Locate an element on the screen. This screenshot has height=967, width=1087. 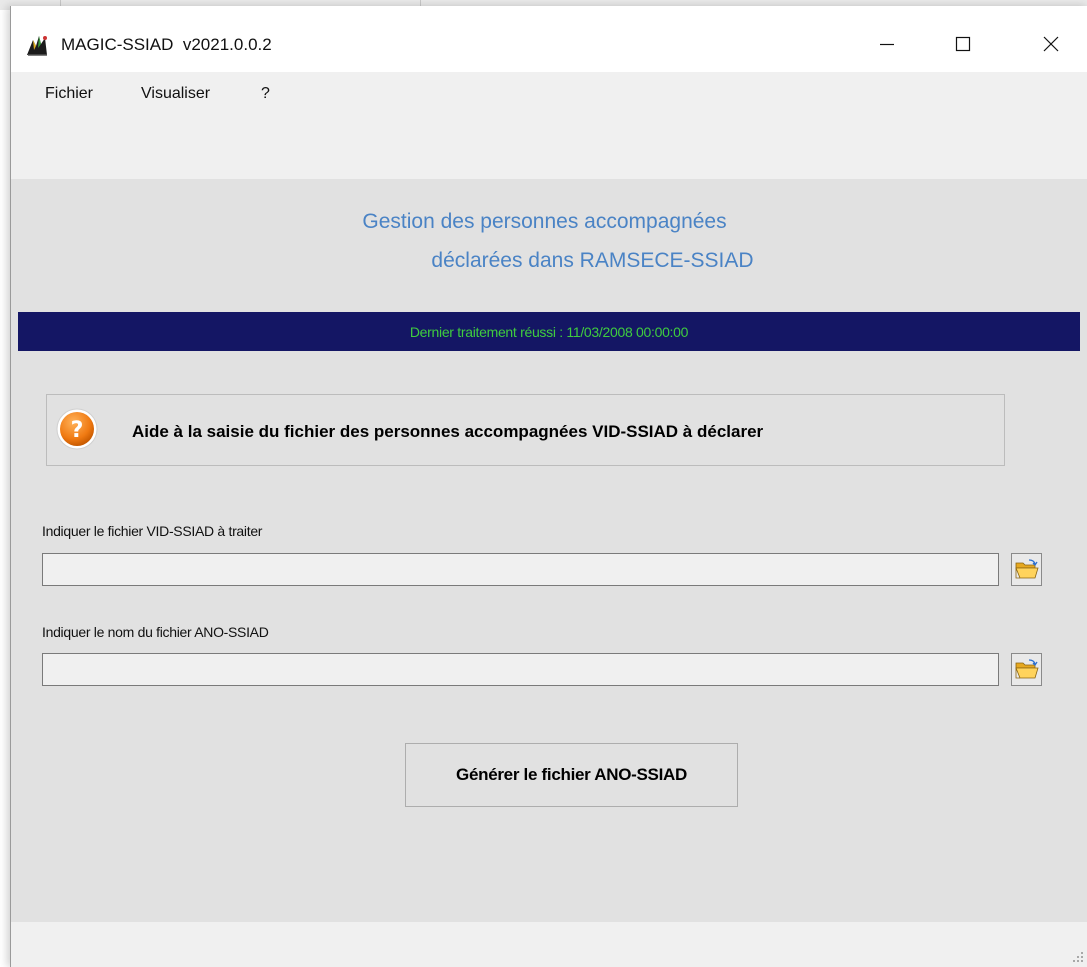
ano-file-label: Indiquer le nom du fichier ANO-SSIAD is located at coordinates (155, 632).